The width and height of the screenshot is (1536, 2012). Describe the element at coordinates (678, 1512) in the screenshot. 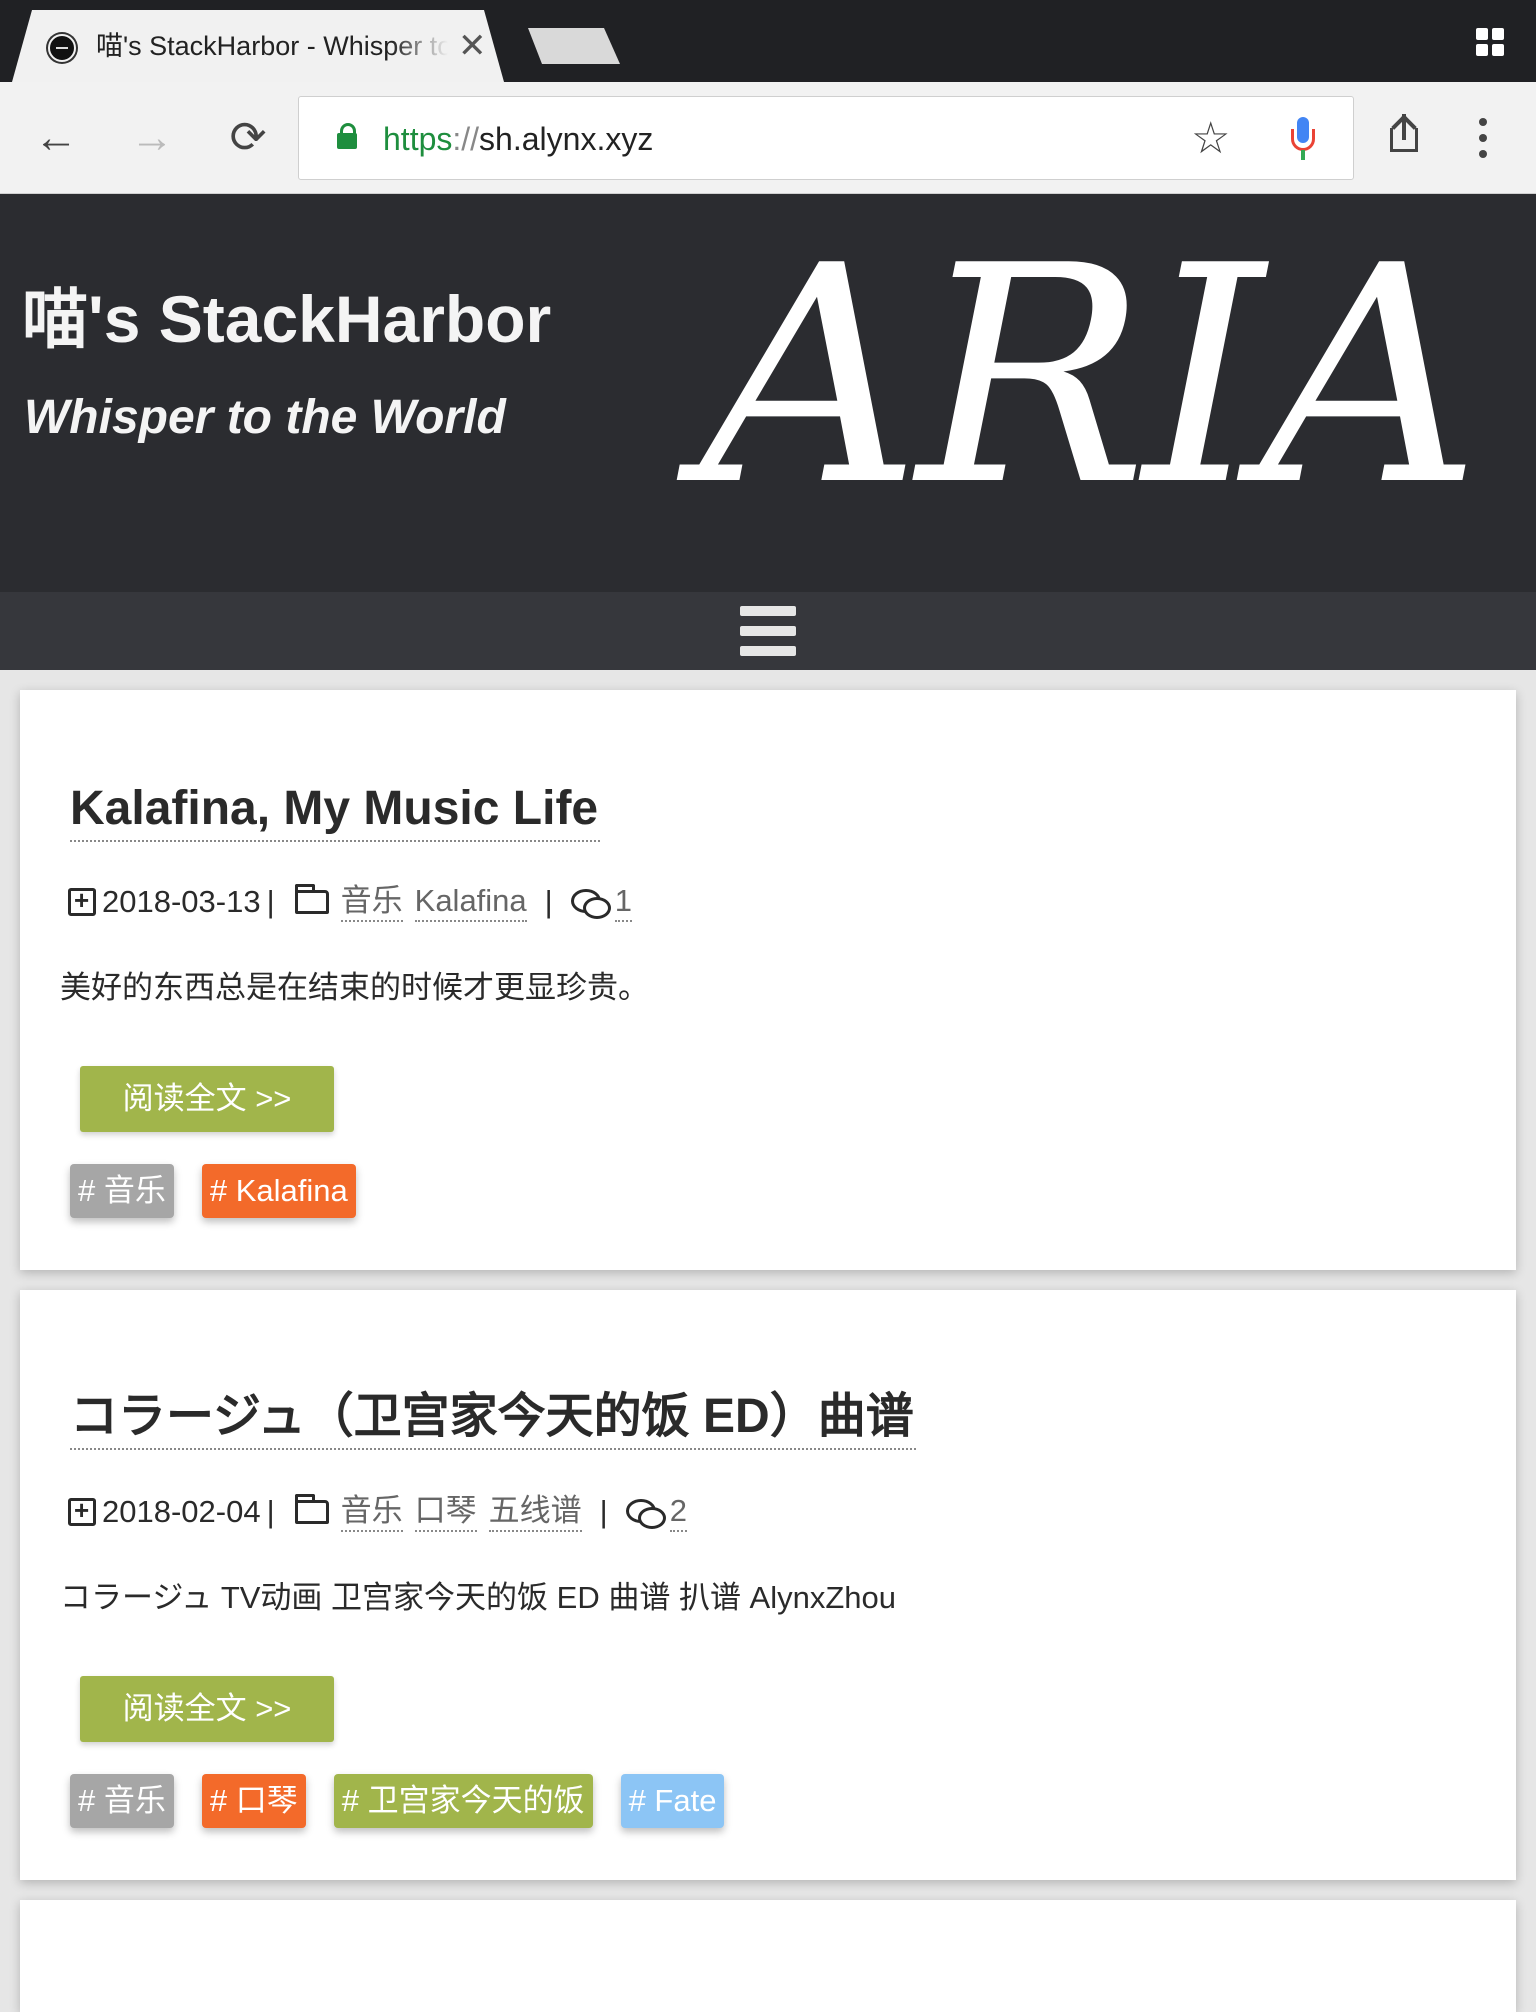

I see `comment-count-link: 2` at that location.